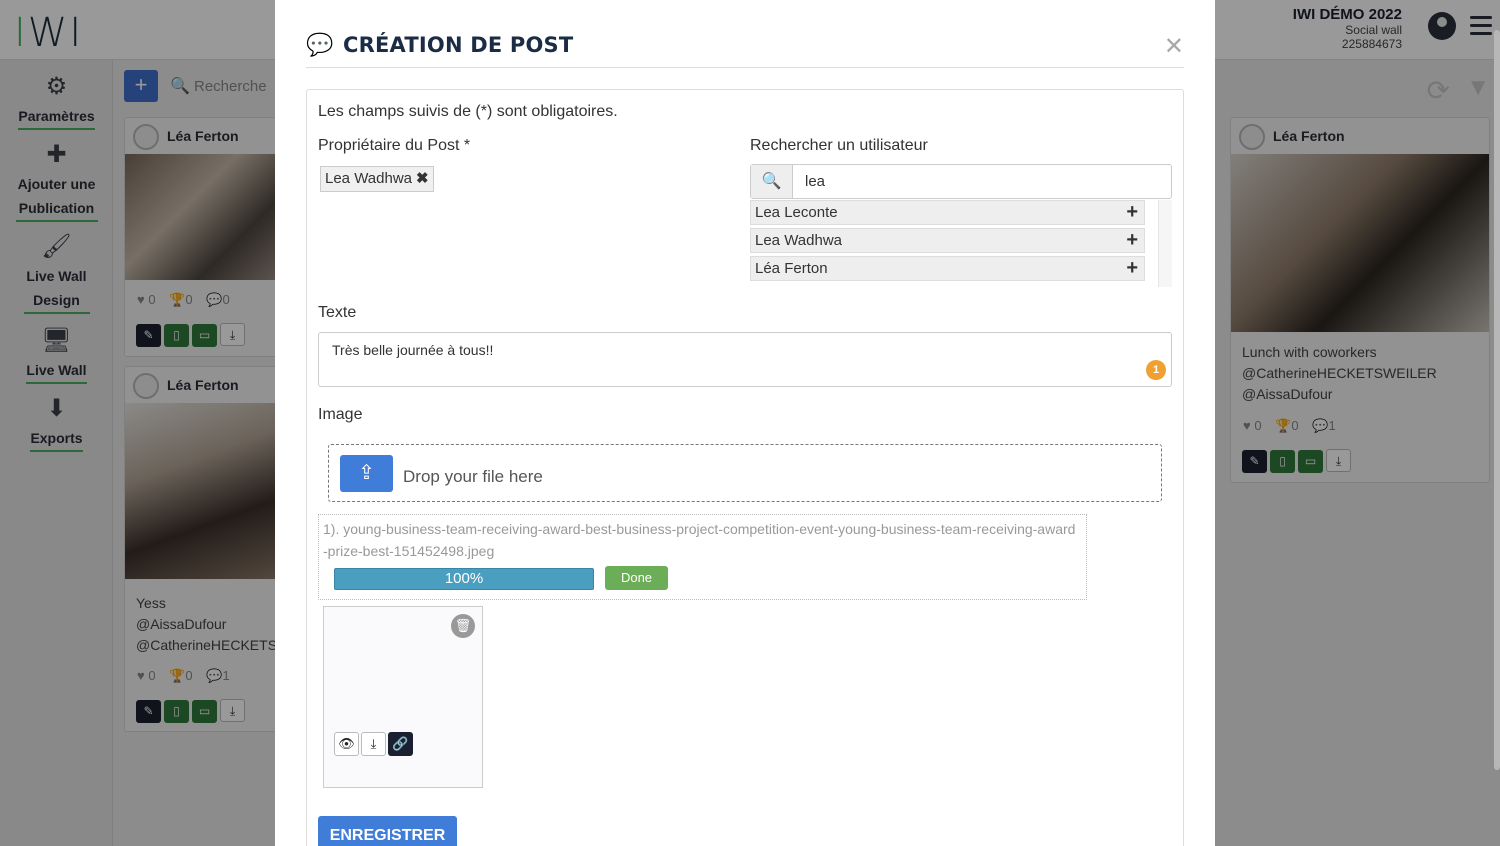 The height and width of the screenshot is (846, 1500). I want to click on results-scrollbar, so click(1165, 243).